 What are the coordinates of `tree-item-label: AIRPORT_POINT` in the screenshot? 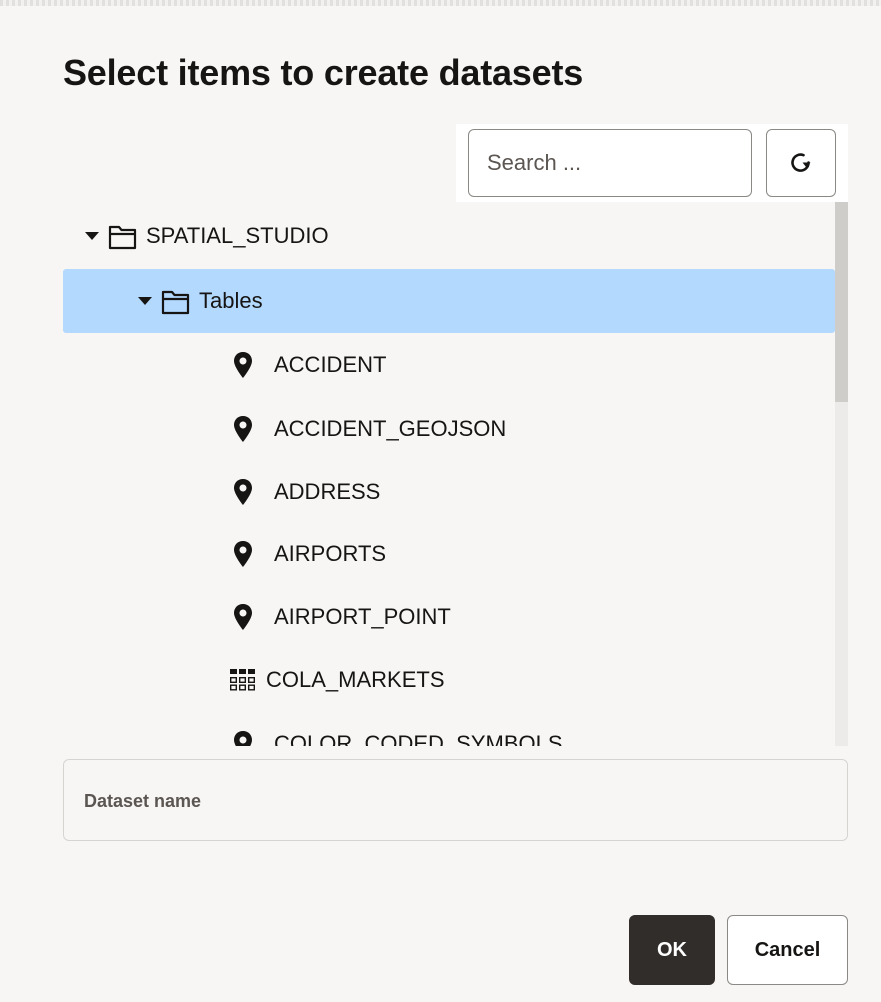 It's located at (362, 616).